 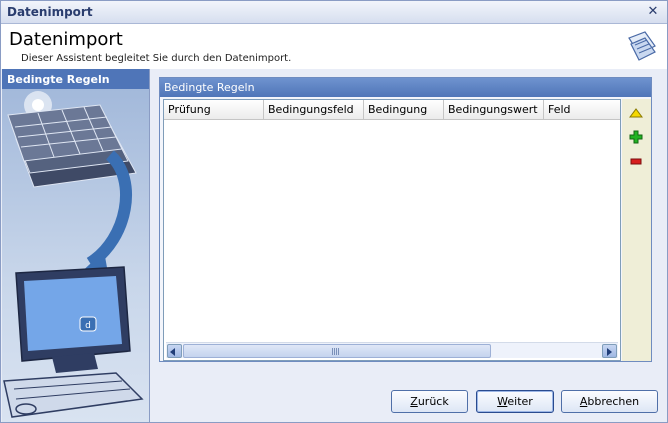 What do you see at coordinates (88, 326) in the screenshot?
I see `svg-text: d` at bounding box center [88, 326].